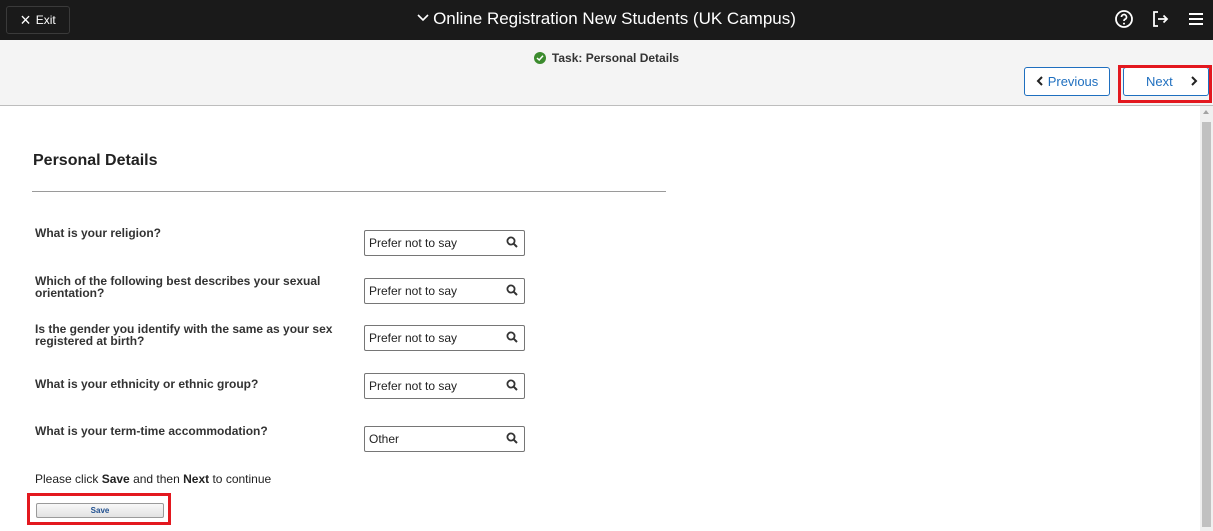 This screenshot has width=1213, height=531. Describe the element at coordinates (1039, 81) in the screenshot. I see `chevron-left-icon` at that location.